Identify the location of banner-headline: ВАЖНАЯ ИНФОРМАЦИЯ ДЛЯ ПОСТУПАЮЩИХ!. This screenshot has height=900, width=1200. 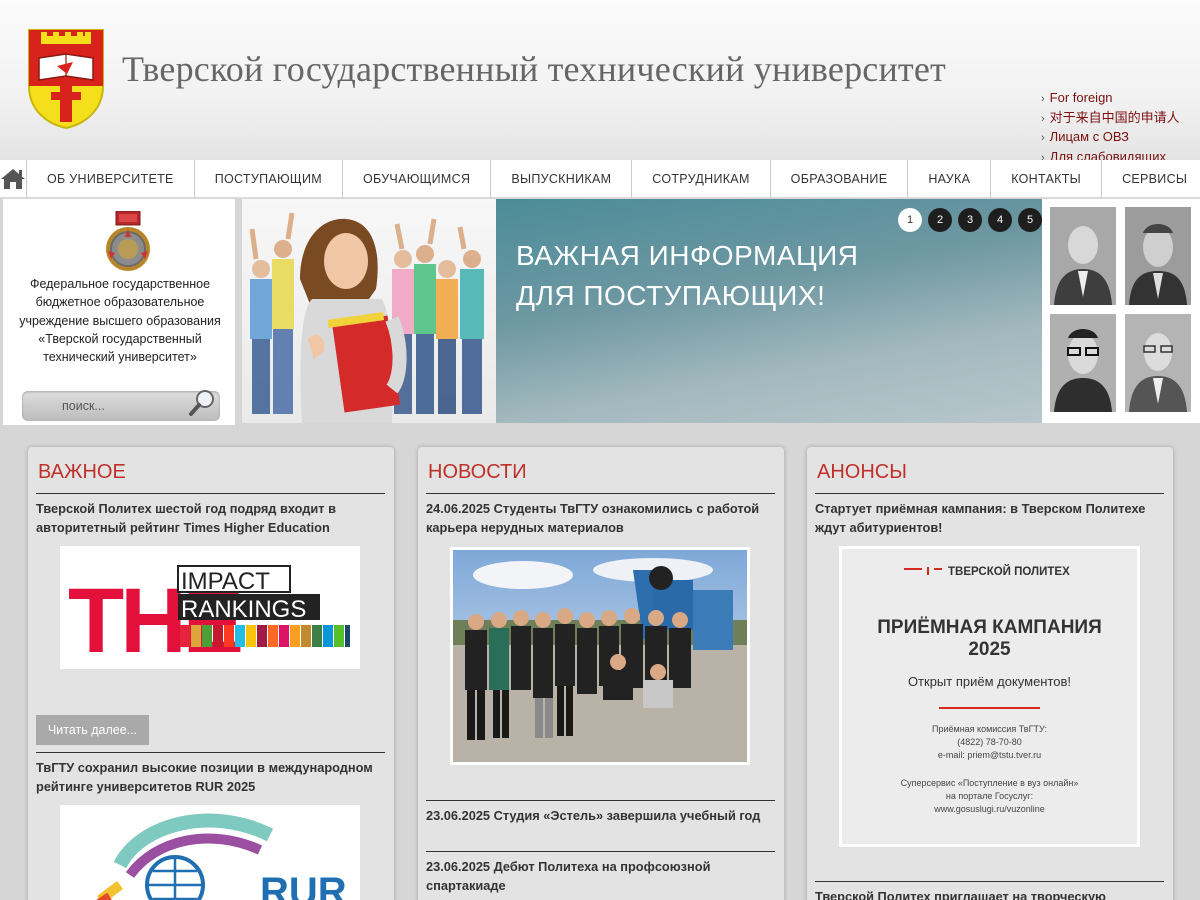
(726, 276).